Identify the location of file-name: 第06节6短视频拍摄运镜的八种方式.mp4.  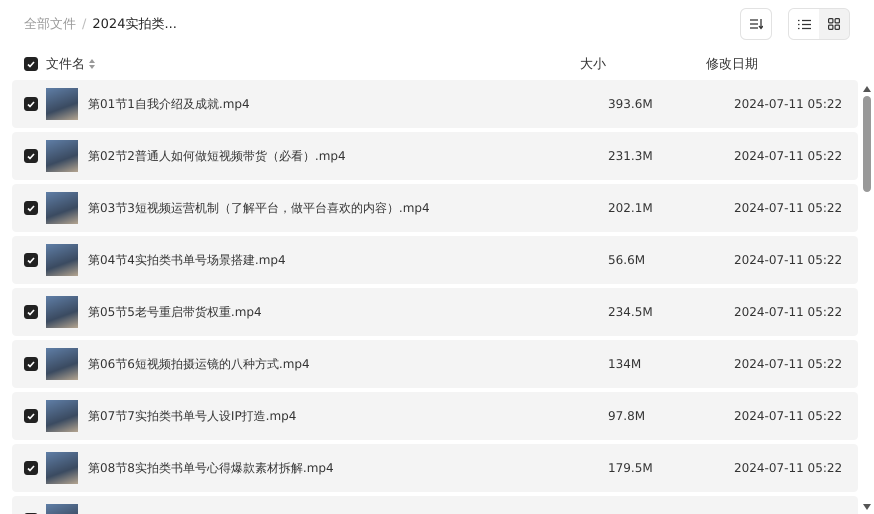
(199, 363).